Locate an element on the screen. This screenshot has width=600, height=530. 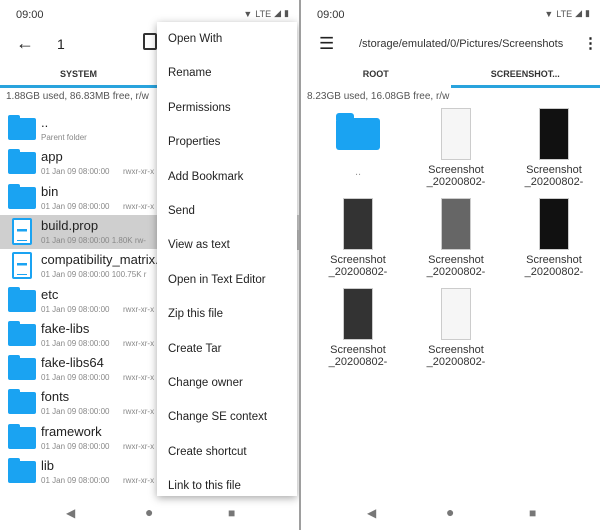
file-name: app is located at coordinates (52, 157).